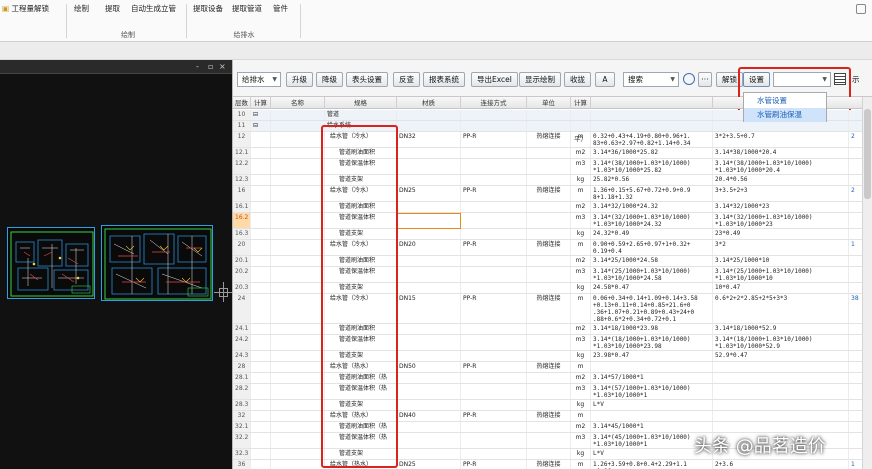 The width and height of the screenshot is (872, 469). Describe the element at coordinates (652, 247) in the screenshot. I see `cell-formula: 0.90+0.59+2.65+0.97+1+0.32+ 0.19+0.4` at that location.